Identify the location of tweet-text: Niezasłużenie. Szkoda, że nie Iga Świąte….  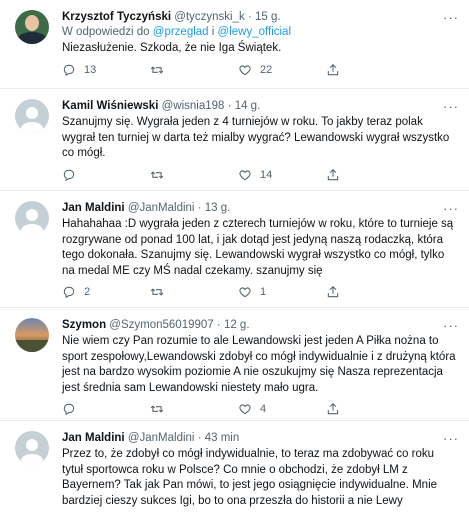
(172, 48).